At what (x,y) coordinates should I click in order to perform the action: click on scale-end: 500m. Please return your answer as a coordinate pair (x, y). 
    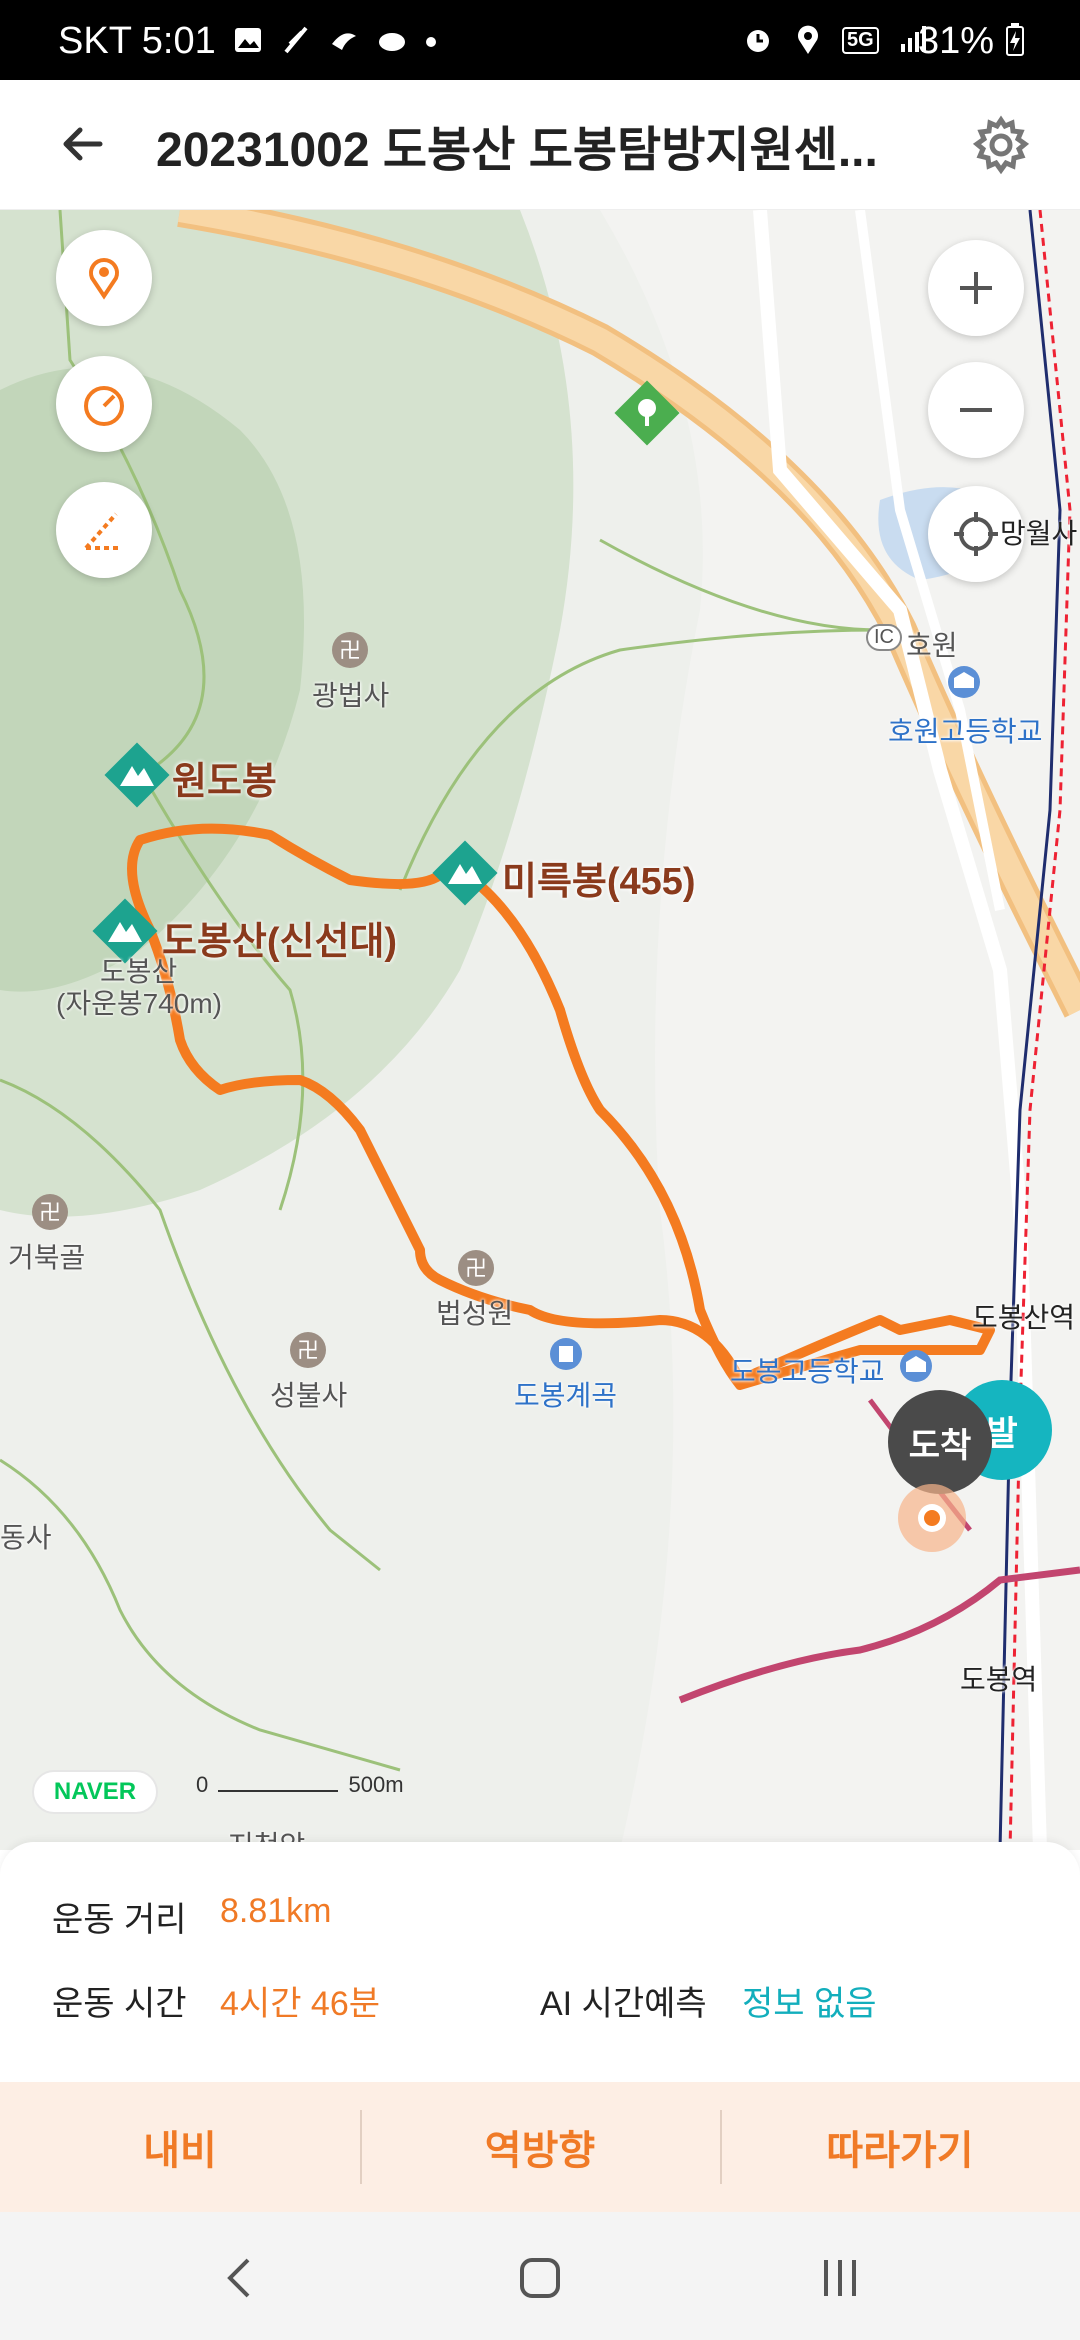
    Looking at the image, I should click on (376, 1784).